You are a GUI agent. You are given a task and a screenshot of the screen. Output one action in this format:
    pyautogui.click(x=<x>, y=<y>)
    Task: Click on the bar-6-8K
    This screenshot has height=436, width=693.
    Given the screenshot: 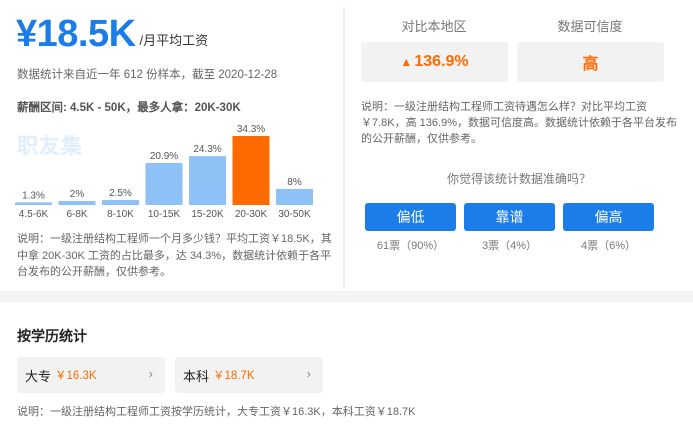 What is the action you would take?
    pyautogui.click(x=77, y=202)
    